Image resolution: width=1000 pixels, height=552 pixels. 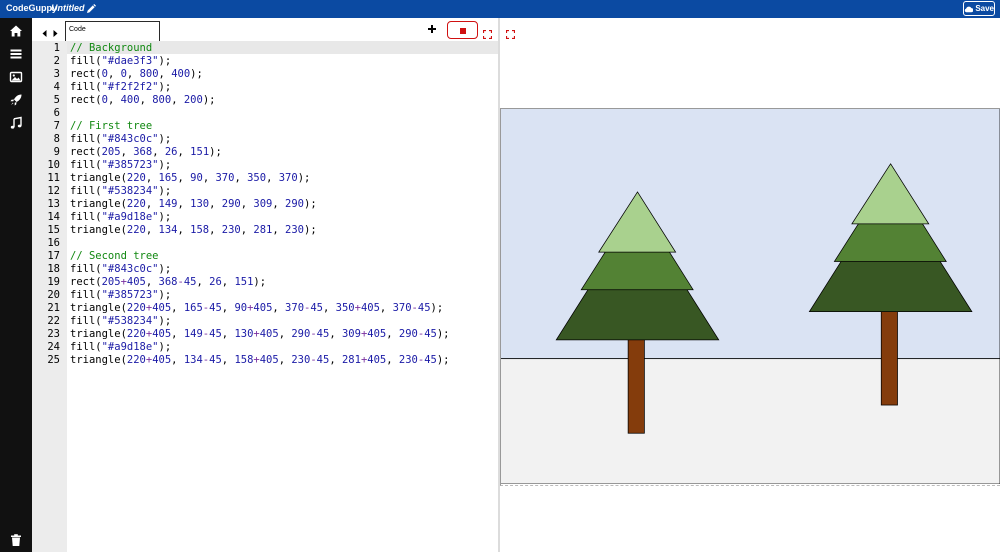 What do you see at coordinates (53, 282) in the screenshot?
I see `line-number: 19` at bounding box center [53, 282].